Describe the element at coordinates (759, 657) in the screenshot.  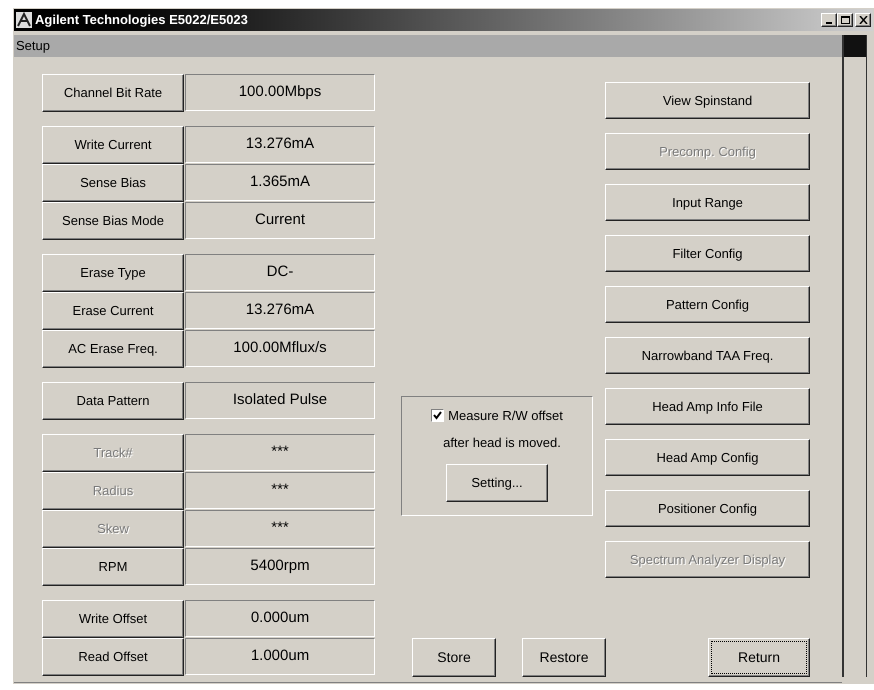
I see `action-button: Return` at that location.